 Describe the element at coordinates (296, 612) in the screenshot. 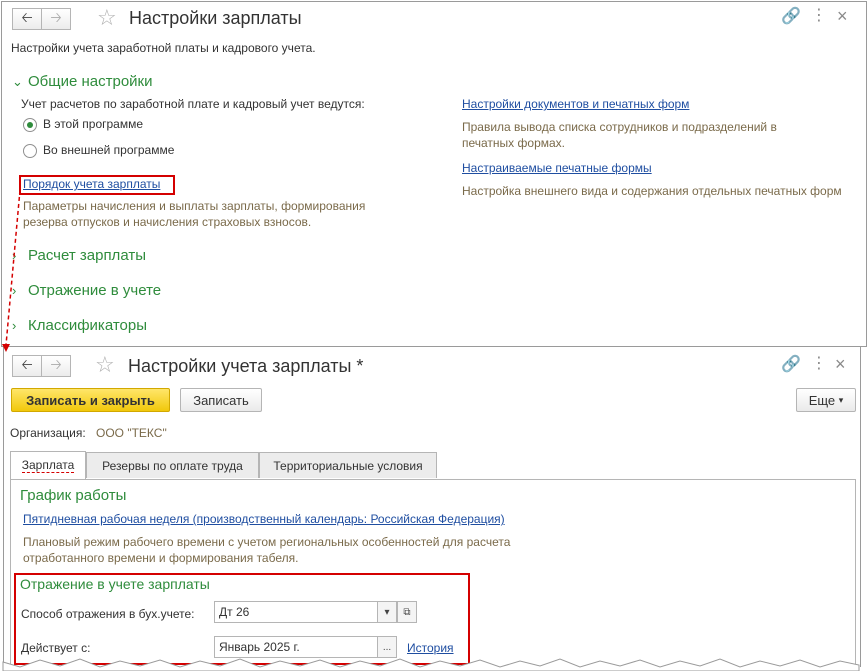

I see `method-field: Дт 26` at that location.